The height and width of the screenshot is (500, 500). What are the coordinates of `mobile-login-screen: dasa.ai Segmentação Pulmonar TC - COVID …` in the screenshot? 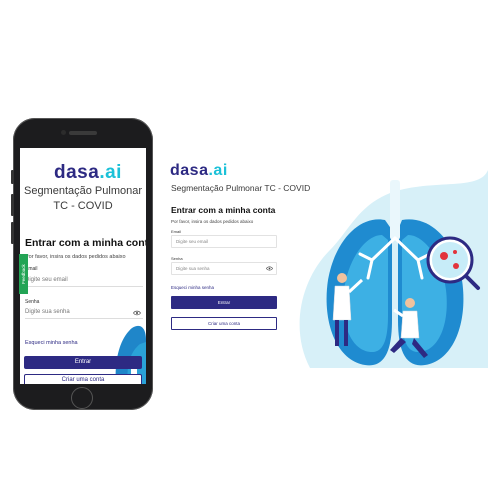 It's located at (83, 266).